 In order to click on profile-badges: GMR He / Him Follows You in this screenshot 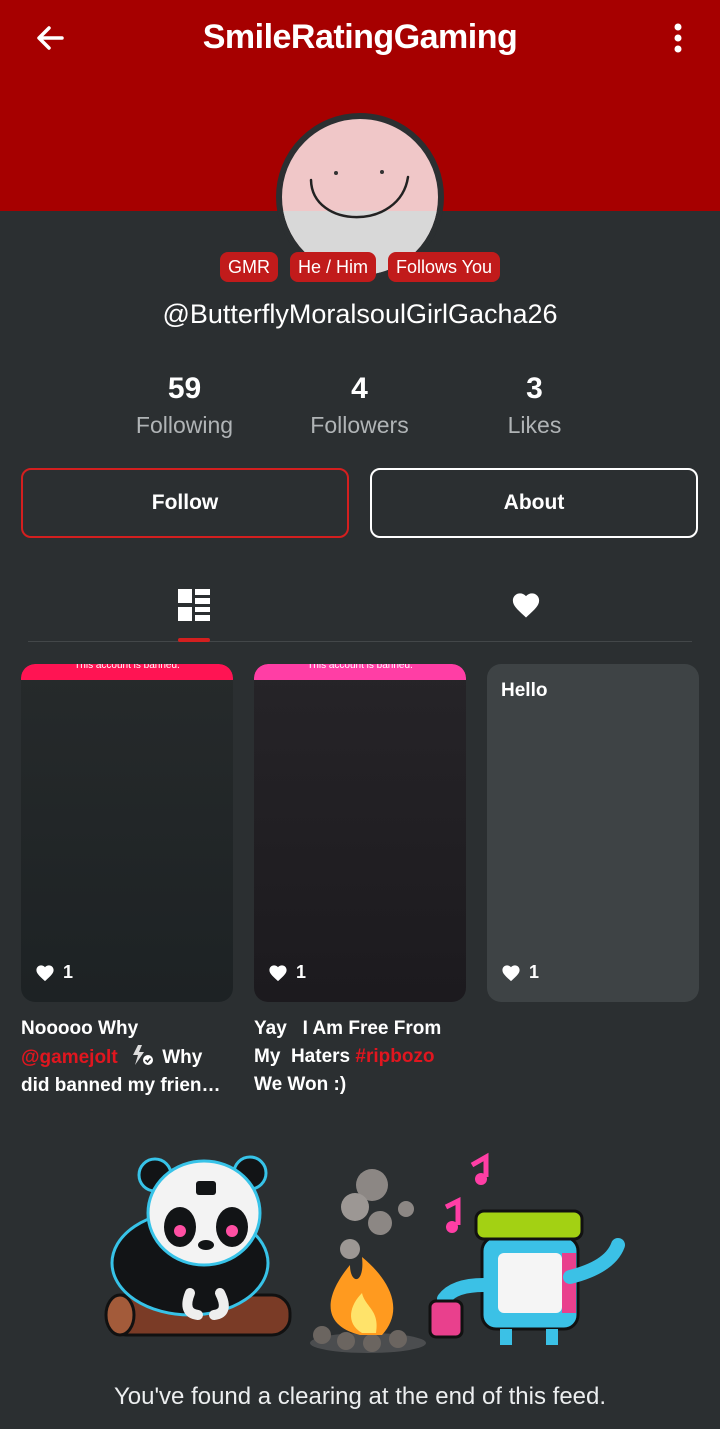, I will do `click(360, 267)`.